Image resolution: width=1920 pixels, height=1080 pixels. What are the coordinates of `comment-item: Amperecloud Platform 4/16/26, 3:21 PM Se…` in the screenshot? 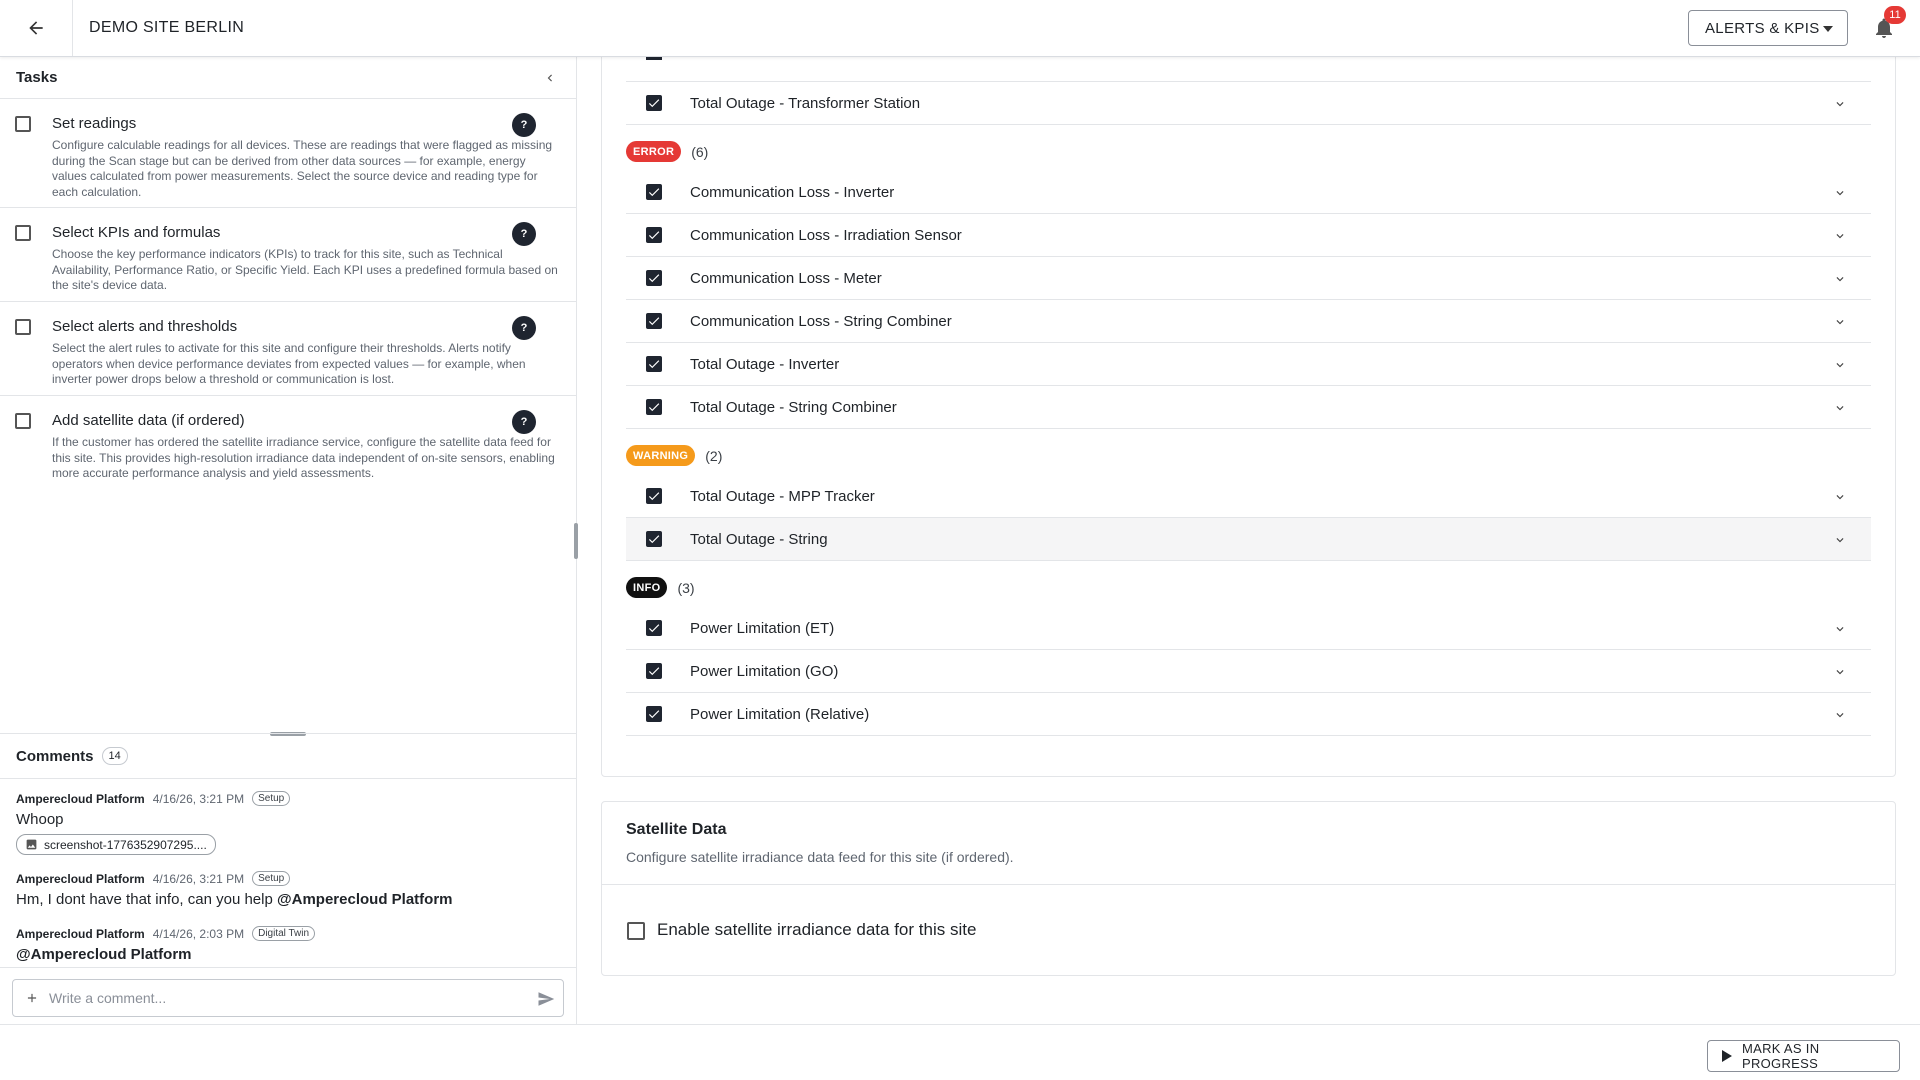 It's located at (291, 889).